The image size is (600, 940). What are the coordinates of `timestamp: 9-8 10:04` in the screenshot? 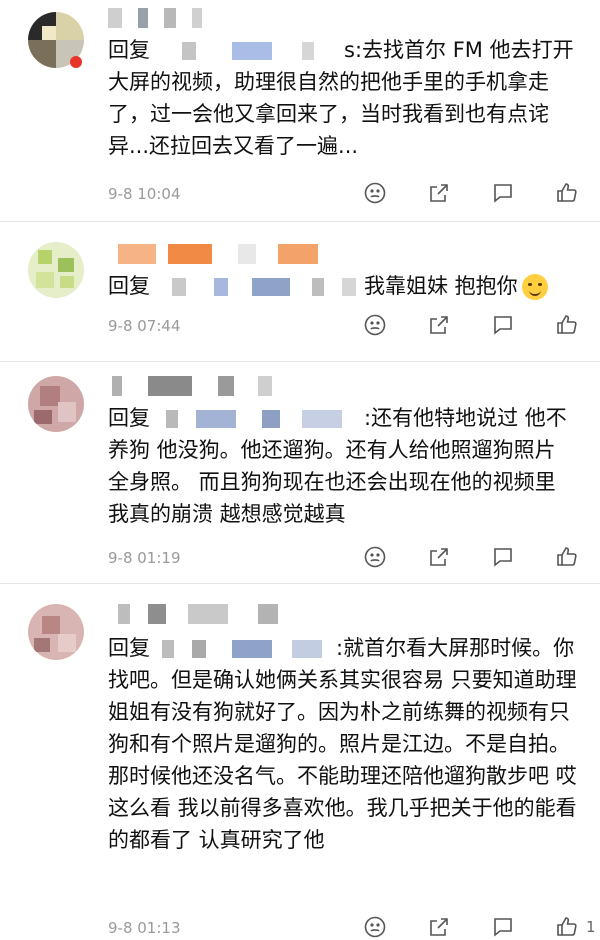 It's located at (144, 194).